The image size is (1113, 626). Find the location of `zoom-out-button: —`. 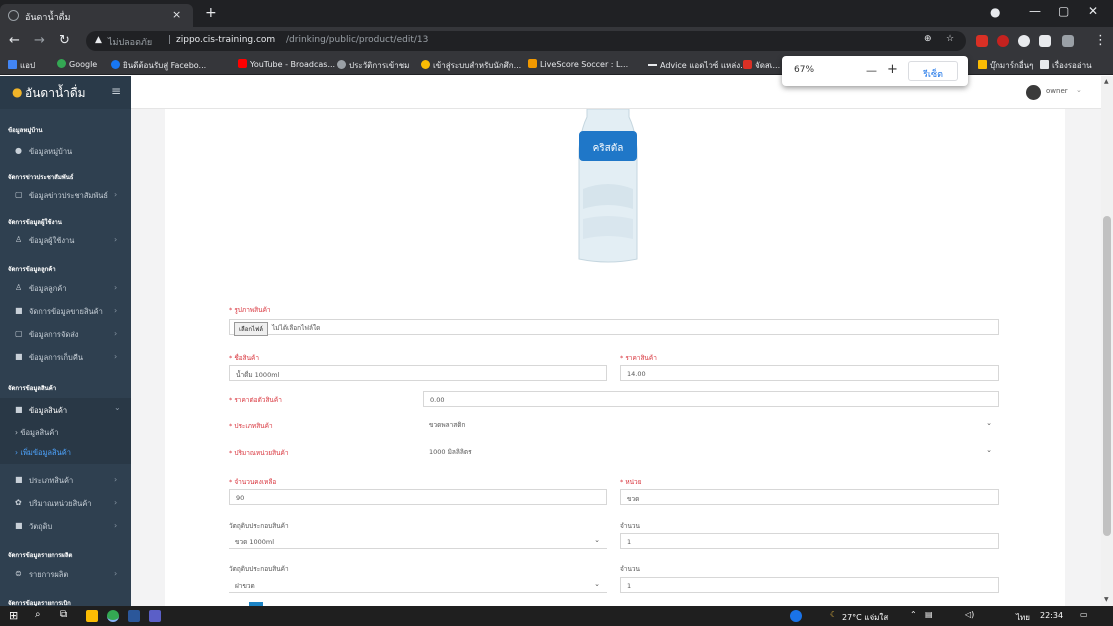

zoom-out-button: — is located at coordinates (871, 70).